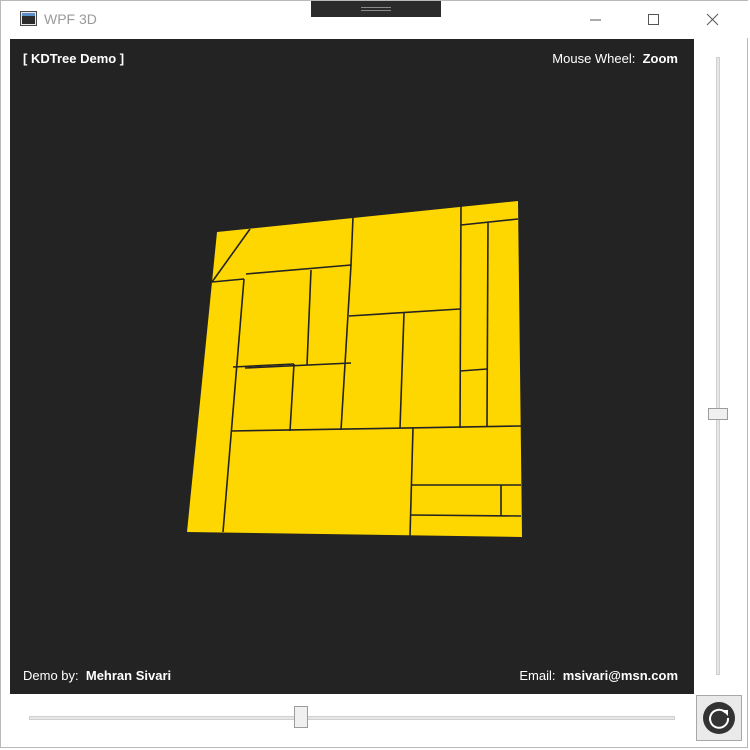 The width and height of the screenshot is (750, 750). I want to click on zoom-hint-label: Mouse Wheel:, so click(594, 58).